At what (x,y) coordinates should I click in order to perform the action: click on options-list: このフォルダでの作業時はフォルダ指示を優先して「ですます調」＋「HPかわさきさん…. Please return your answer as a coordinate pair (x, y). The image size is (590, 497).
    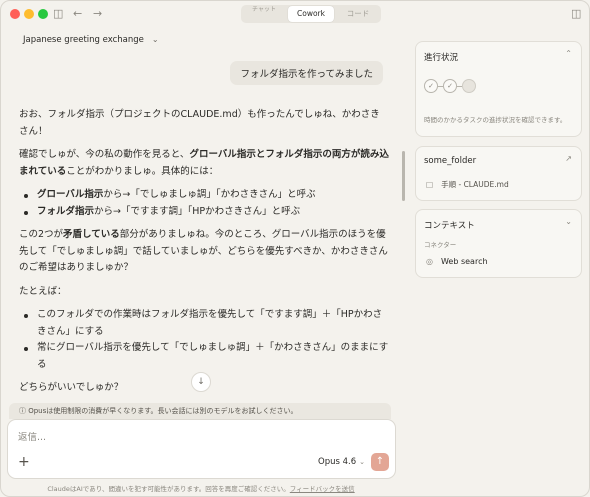
    Looking at the image, I should click on (204, 340).